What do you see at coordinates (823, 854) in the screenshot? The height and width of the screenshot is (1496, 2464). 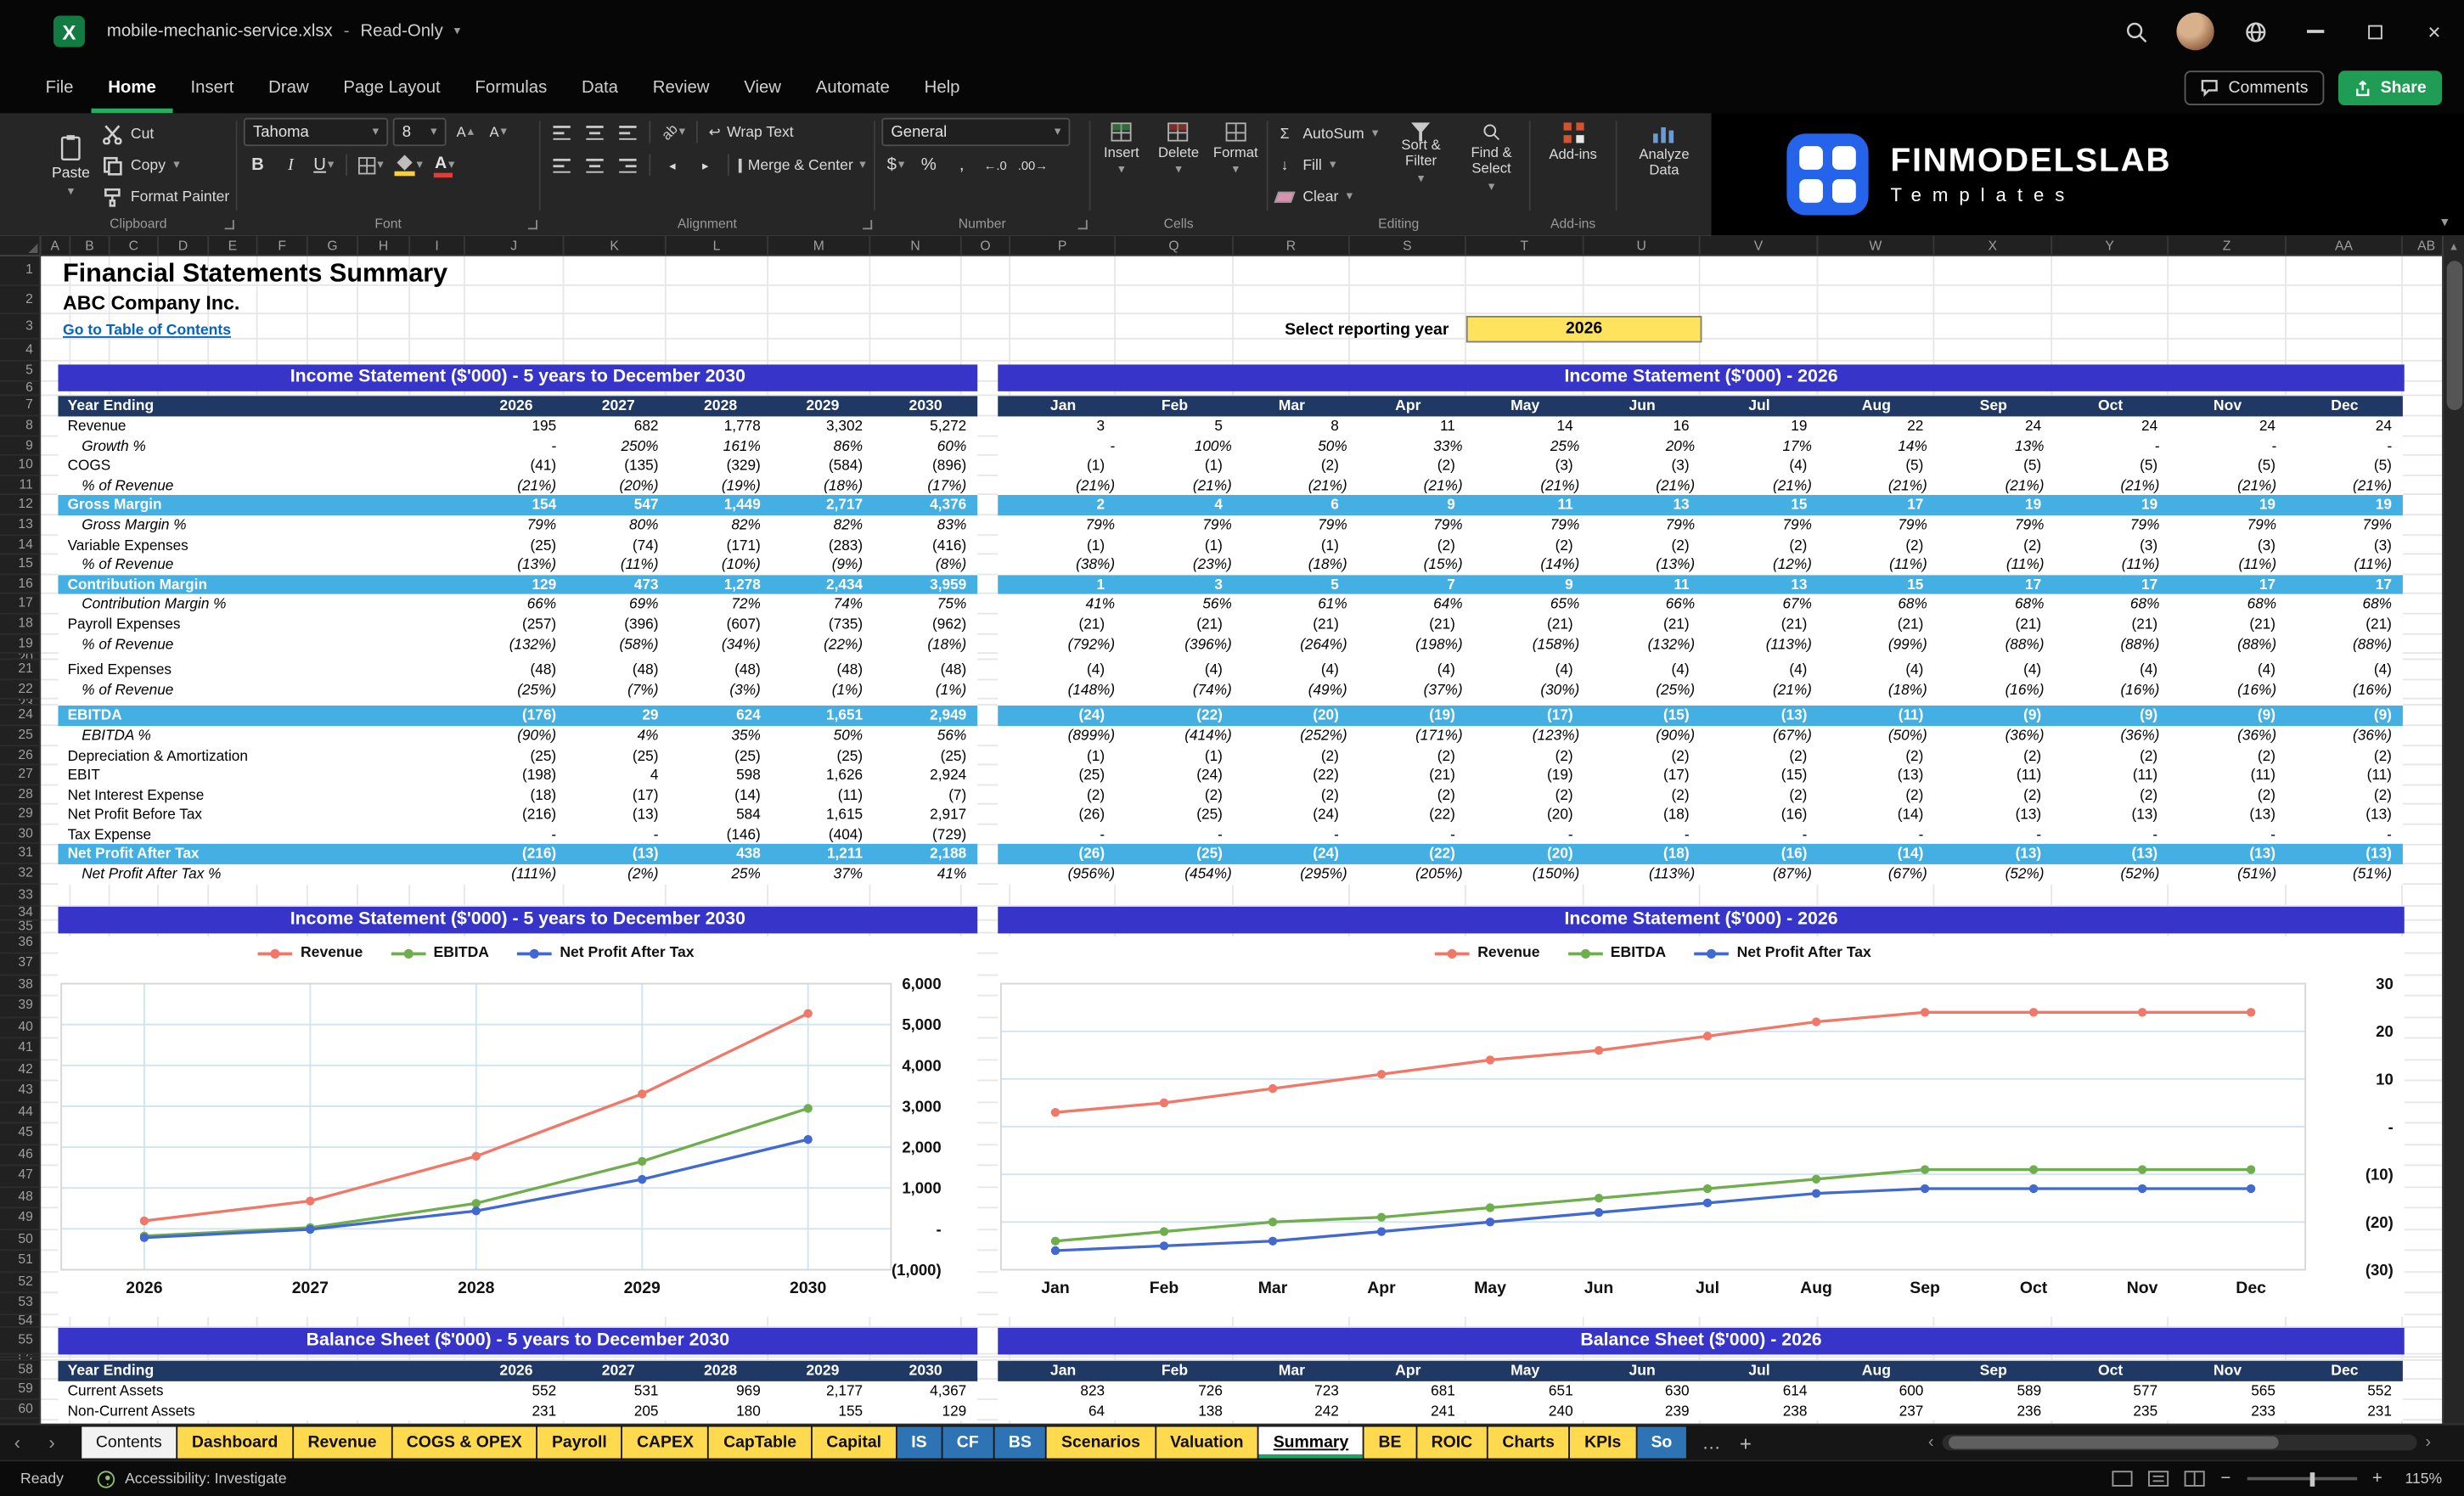 I see `cell: 1,211` at bounding box center [823, 854].